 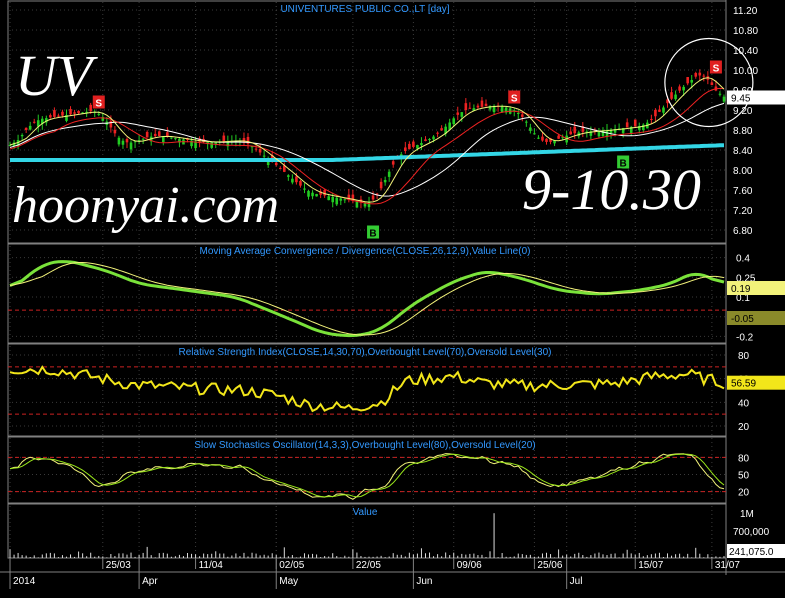 What do you see at coordinates (751, 532) in the screenshot?
I see `volume-tick-label: 700,000` at bounding box center [751, 532].